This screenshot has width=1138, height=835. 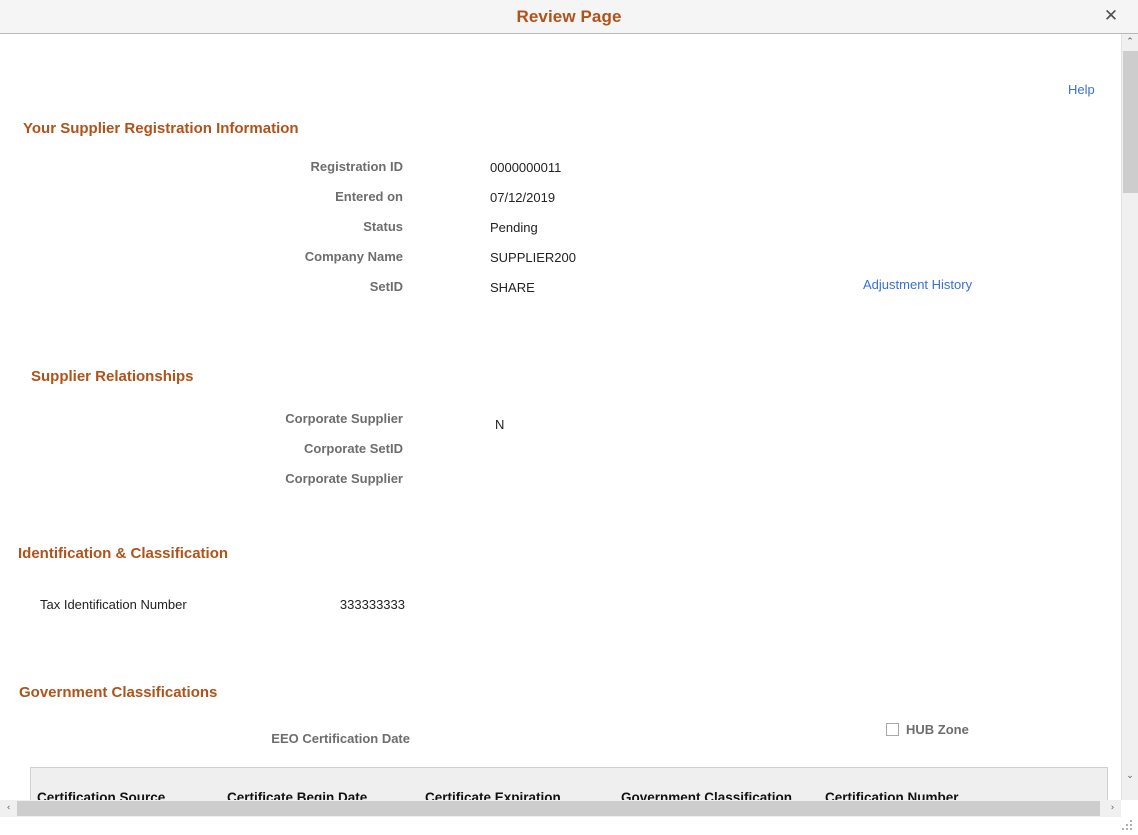 I want to click on field-label-tax-identification-number: Tax Identification Number, so click(x=113, y=604).